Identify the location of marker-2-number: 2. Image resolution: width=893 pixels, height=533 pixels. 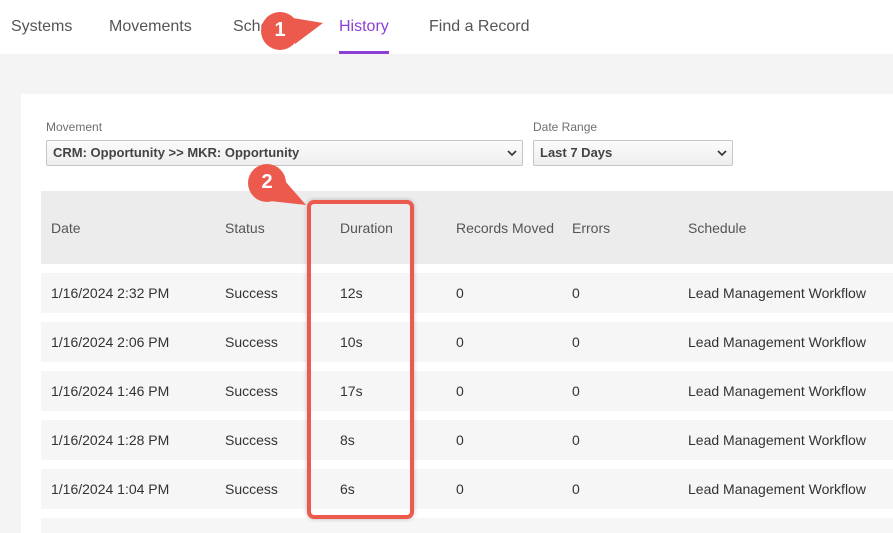
(267, 182).